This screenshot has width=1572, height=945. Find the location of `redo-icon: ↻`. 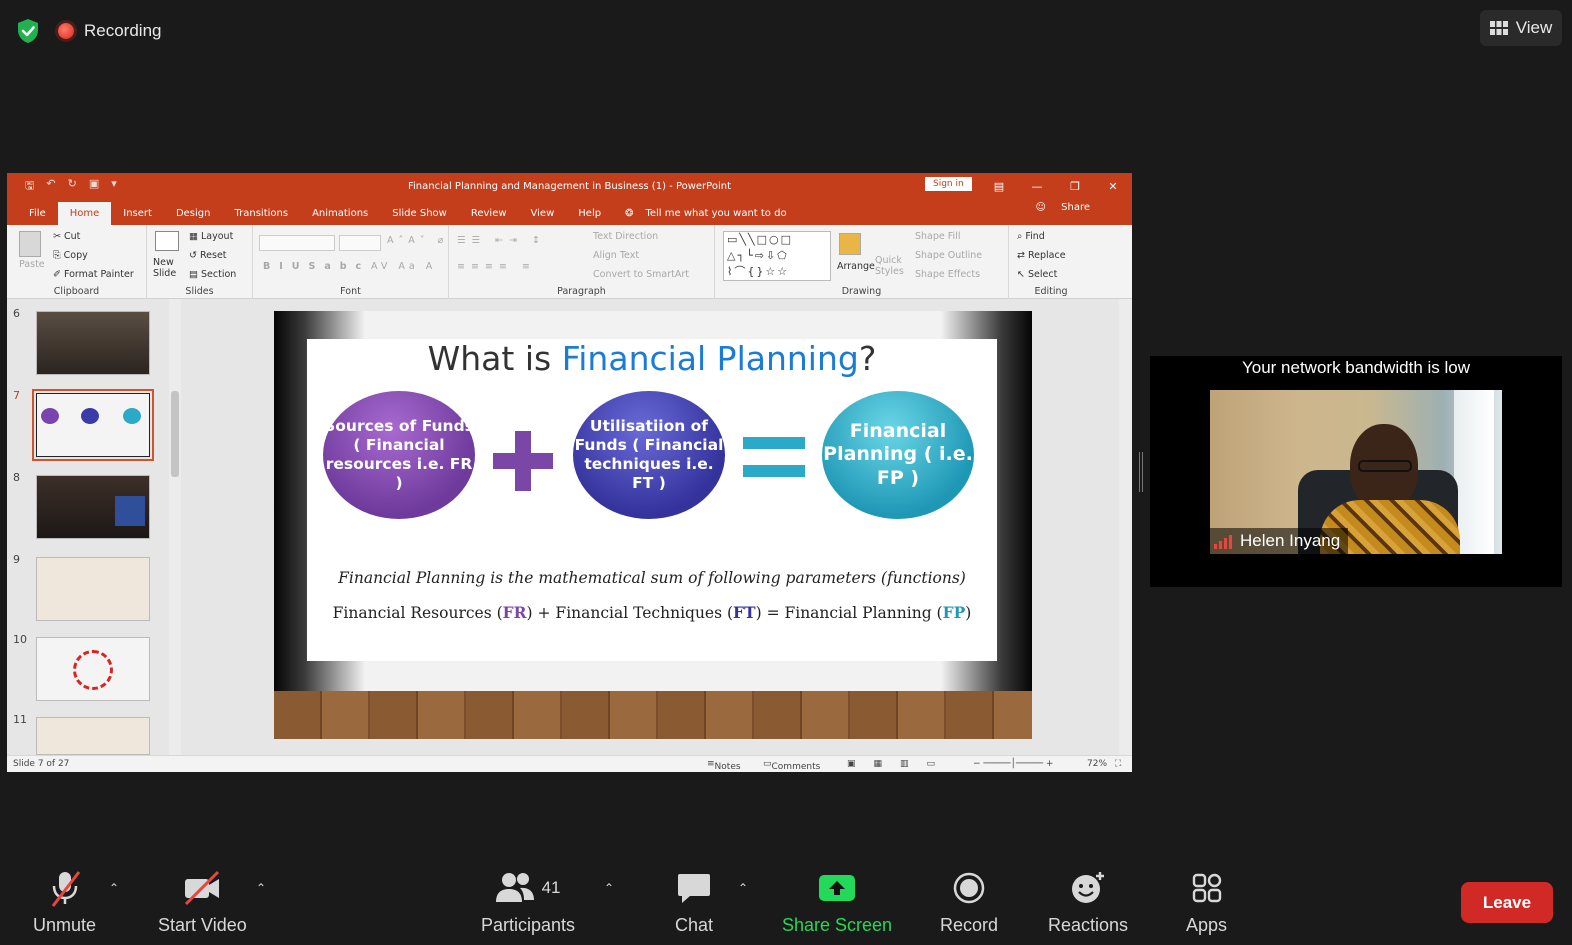

redo-icon: ↻ is located at coordinates (72, 186).